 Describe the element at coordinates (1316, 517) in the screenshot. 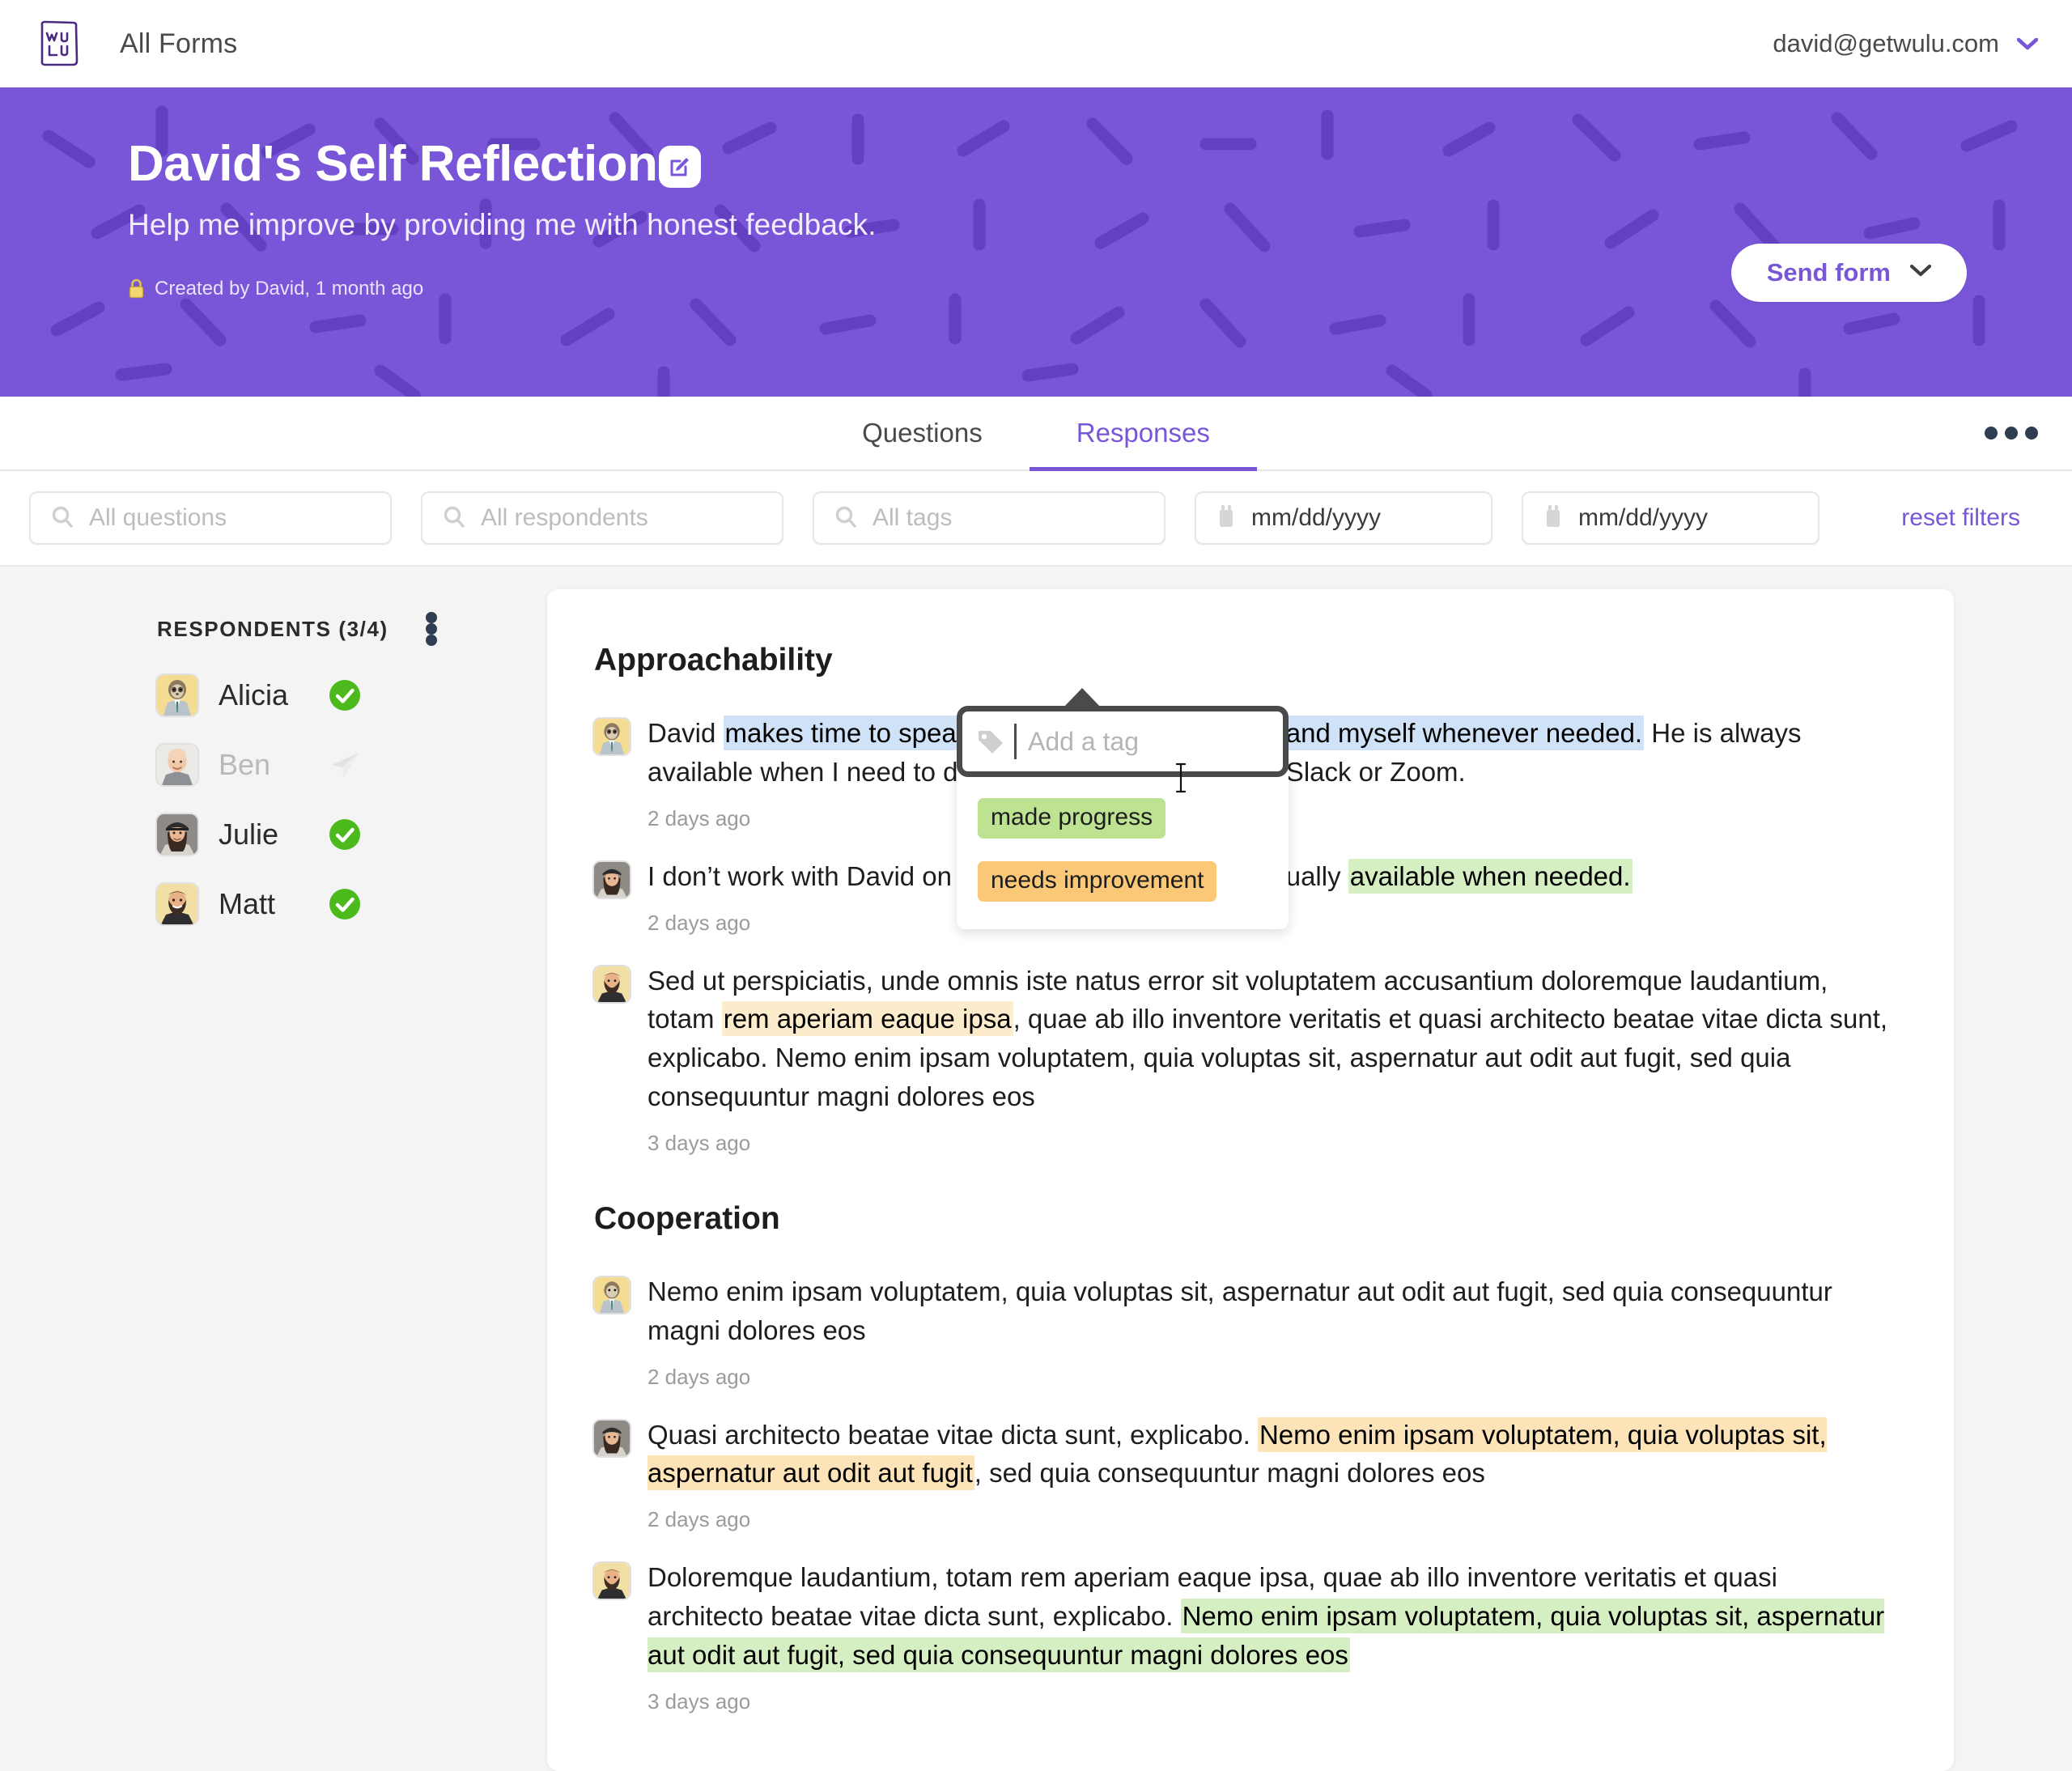

I see `date-from-placeholder: mm/dd/yyyy` at that location.